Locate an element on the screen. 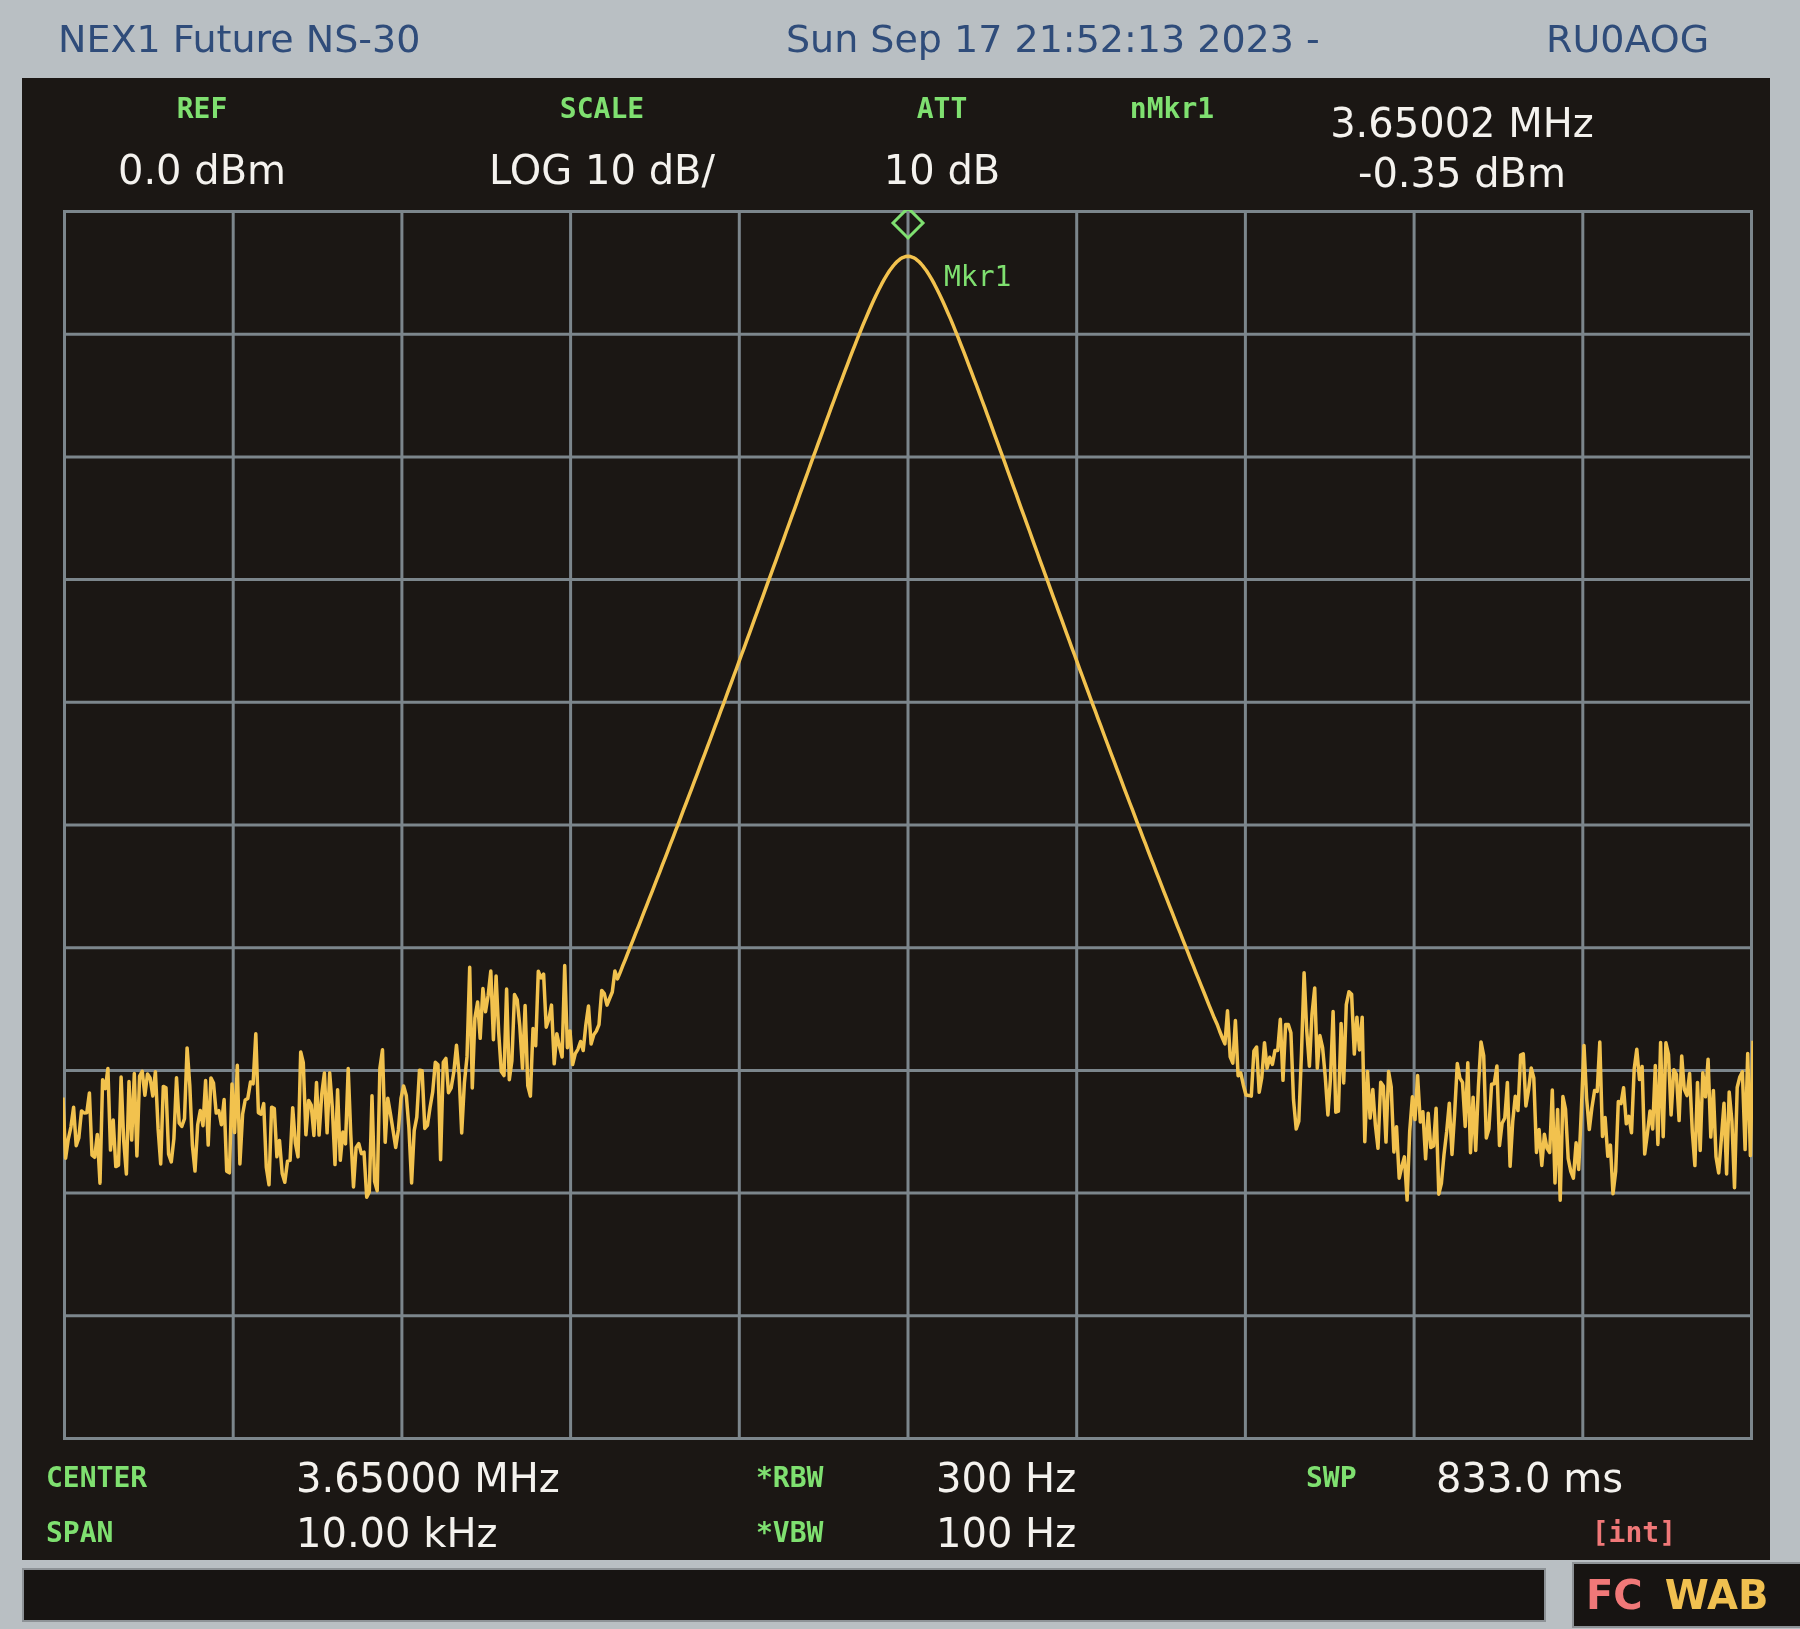 The width and height of the screenshot is (1800, 1629). status-code: FC is located at coordinates (1614, 1594).